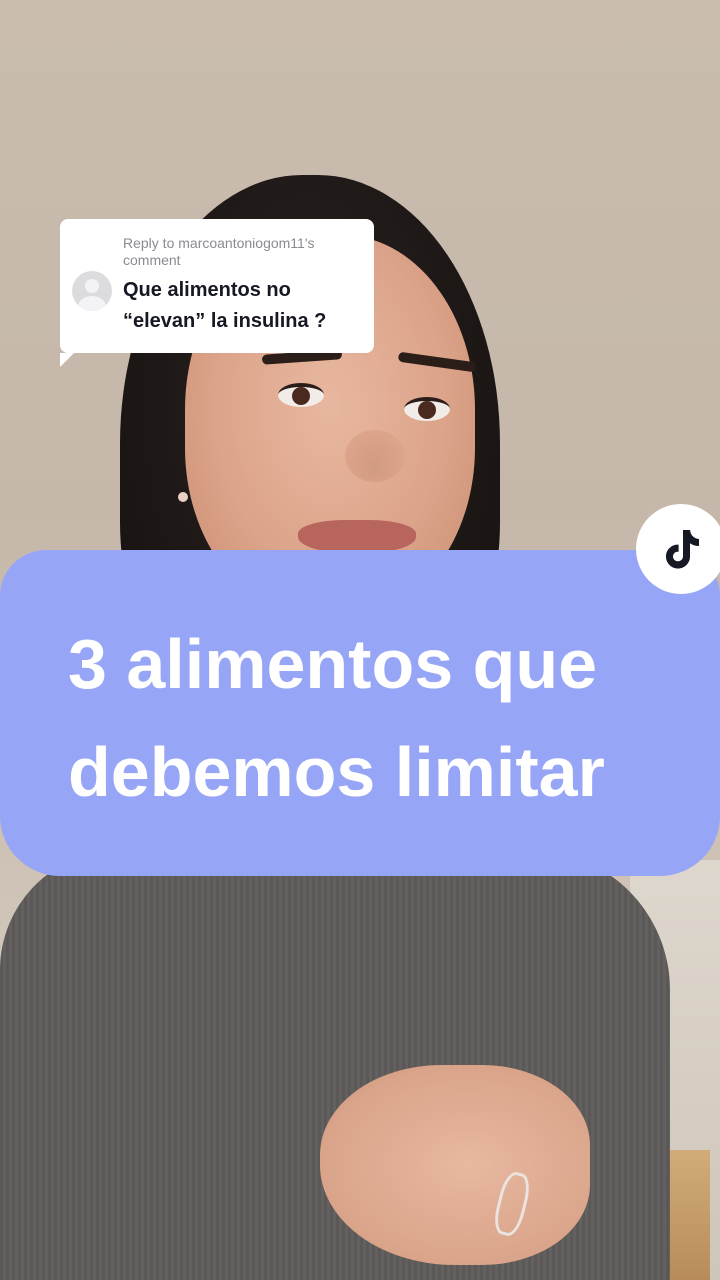 This screenshot has height=1280, width=720. I want to click on eye-left, so click(301, 395).